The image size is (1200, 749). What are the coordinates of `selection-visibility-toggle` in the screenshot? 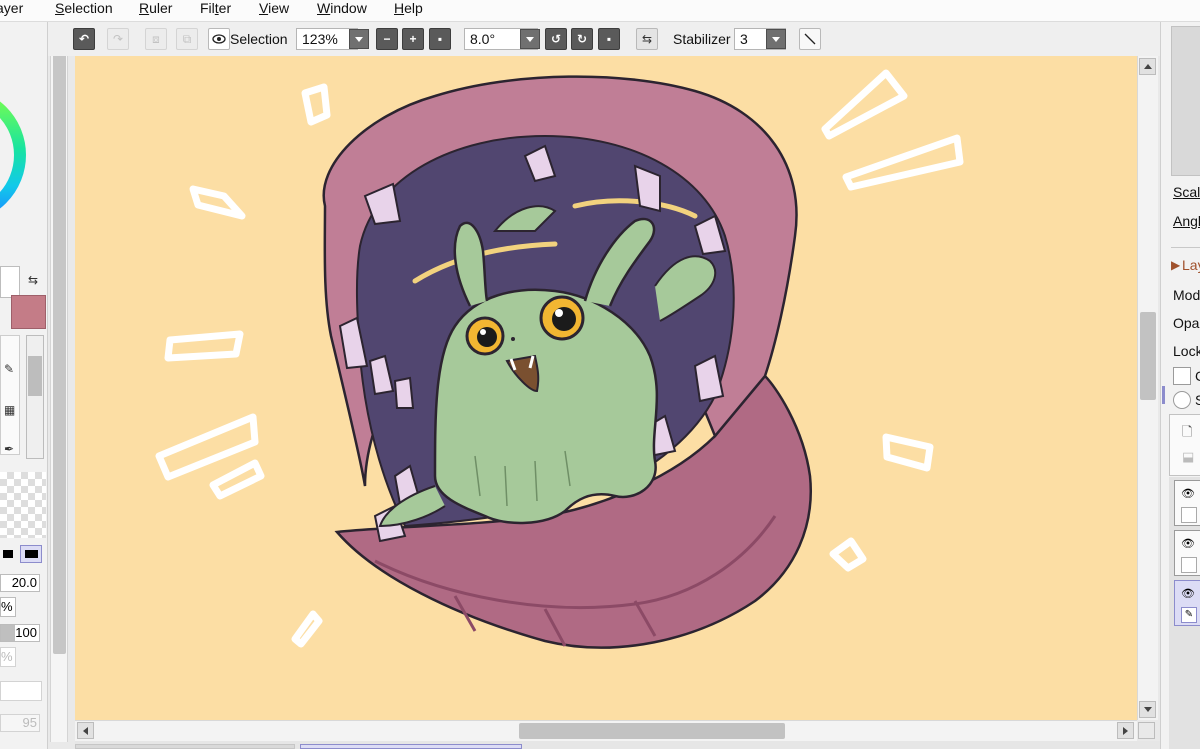 It's located at (219, 39).